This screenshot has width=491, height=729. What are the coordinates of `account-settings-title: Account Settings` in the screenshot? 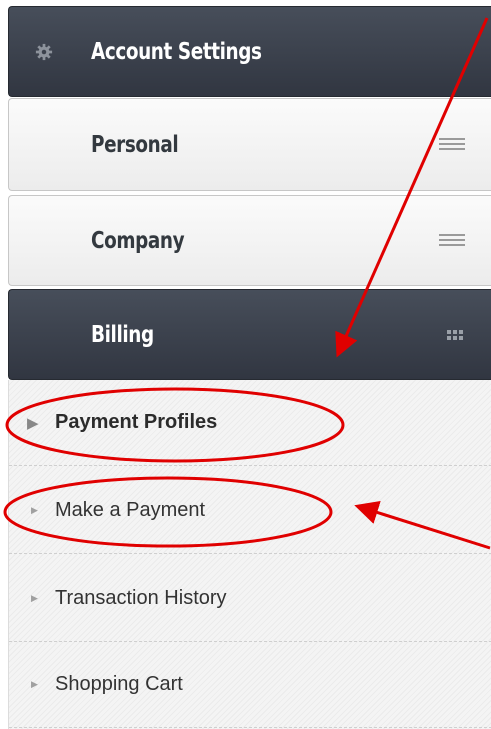 It's located at (176, 51).